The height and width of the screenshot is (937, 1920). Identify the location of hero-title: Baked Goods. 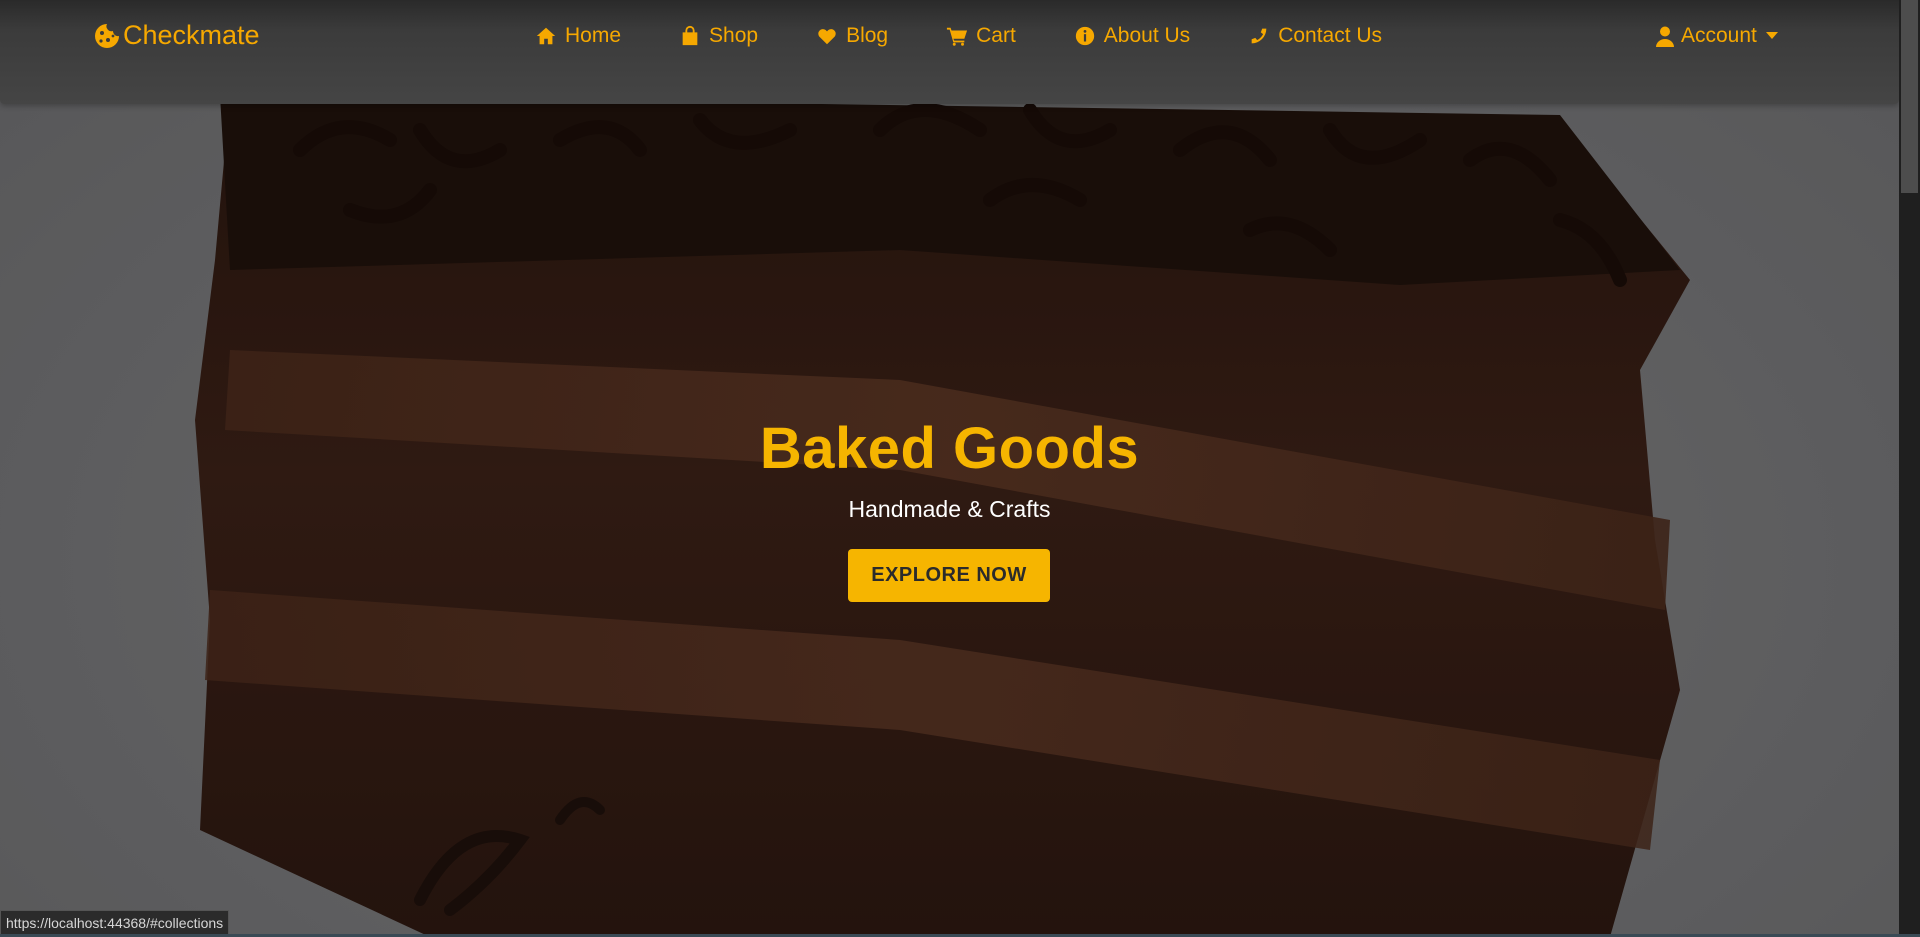
(949, 448).